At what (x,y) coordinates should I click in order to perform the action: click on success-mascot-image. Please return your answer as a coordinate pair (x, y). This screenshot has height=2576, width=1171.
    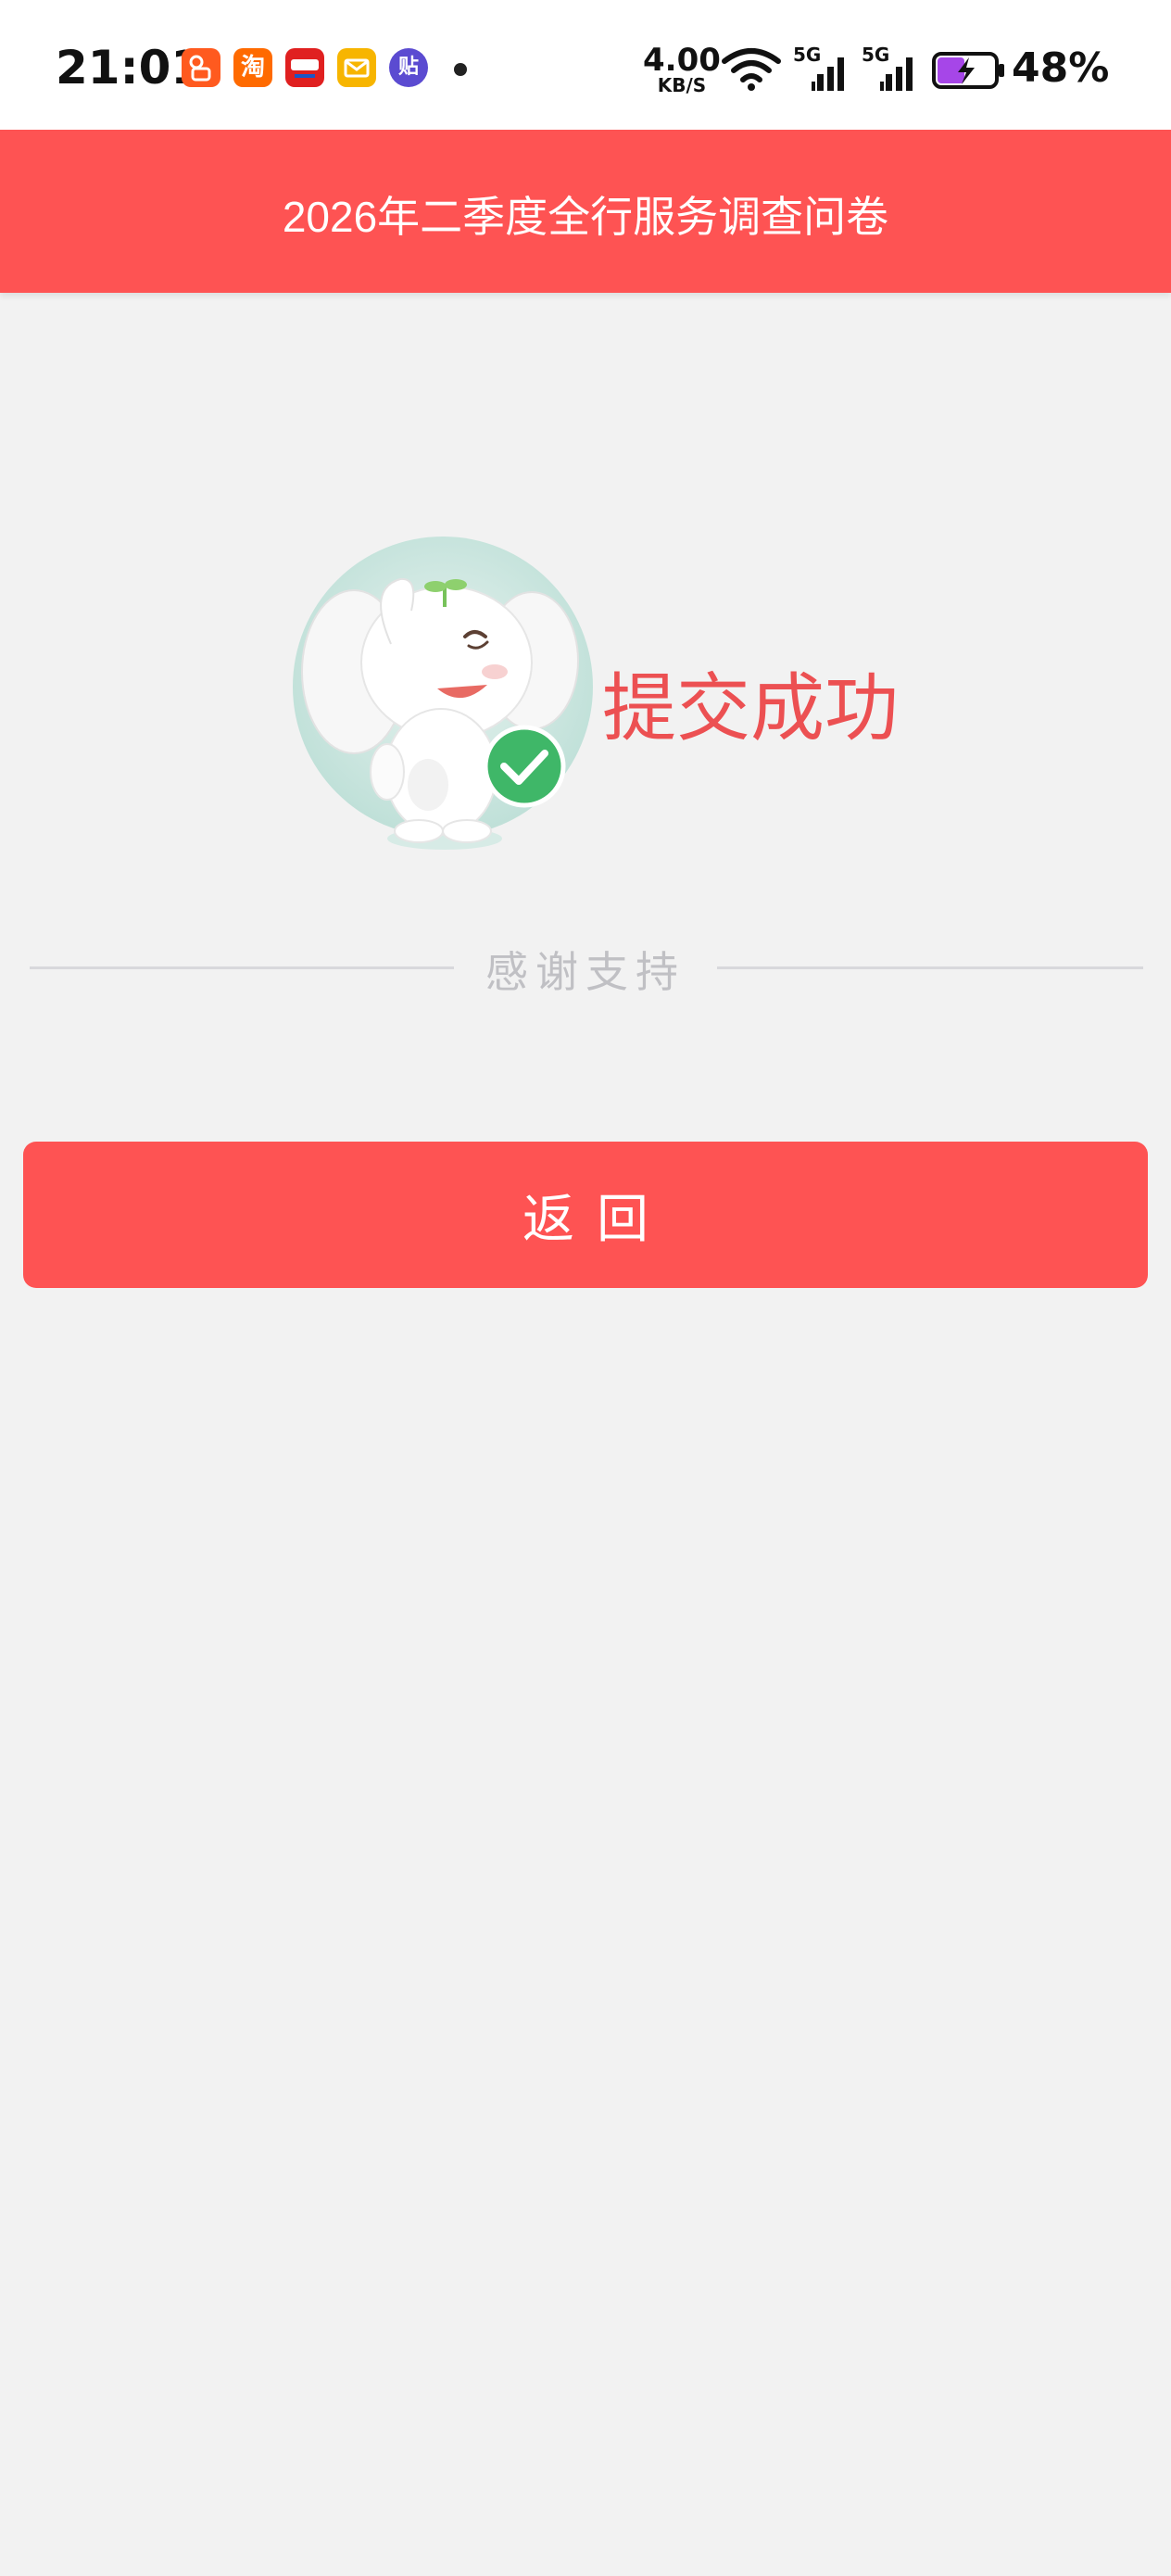
    Looking at the image, I should click on (442, 695).